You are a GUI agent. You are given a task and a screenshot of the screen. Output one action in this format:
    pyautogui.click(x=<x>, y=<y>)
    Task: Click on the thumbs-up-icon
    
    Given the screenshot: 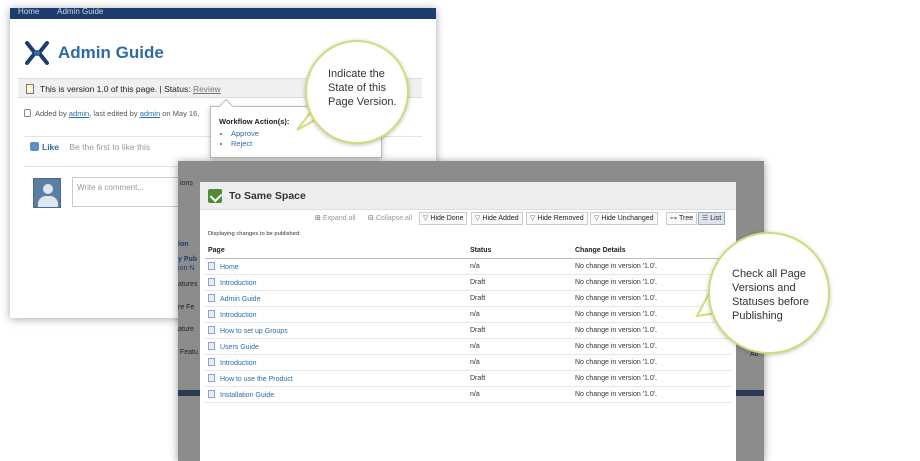 What is the action you would take?
    pyautogui.click(x=34, y=146)
    